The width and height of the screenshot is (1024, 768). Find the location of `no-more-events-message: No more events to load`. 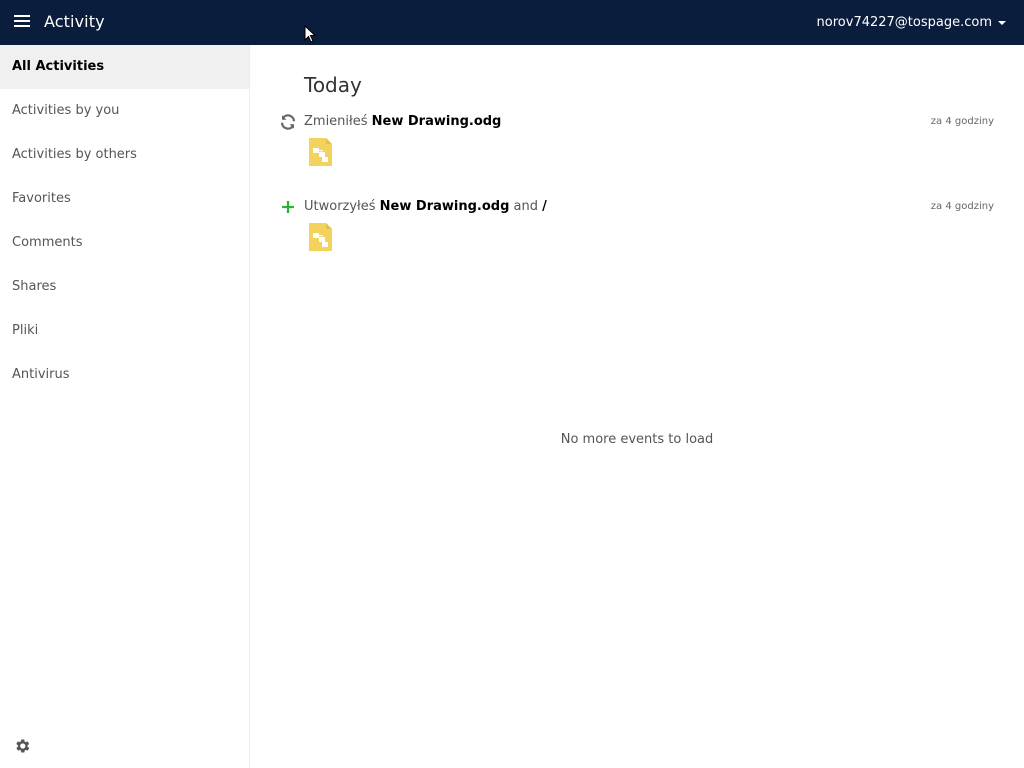

no-more-events-message: No more events to load is located at coordinates (637, 439).